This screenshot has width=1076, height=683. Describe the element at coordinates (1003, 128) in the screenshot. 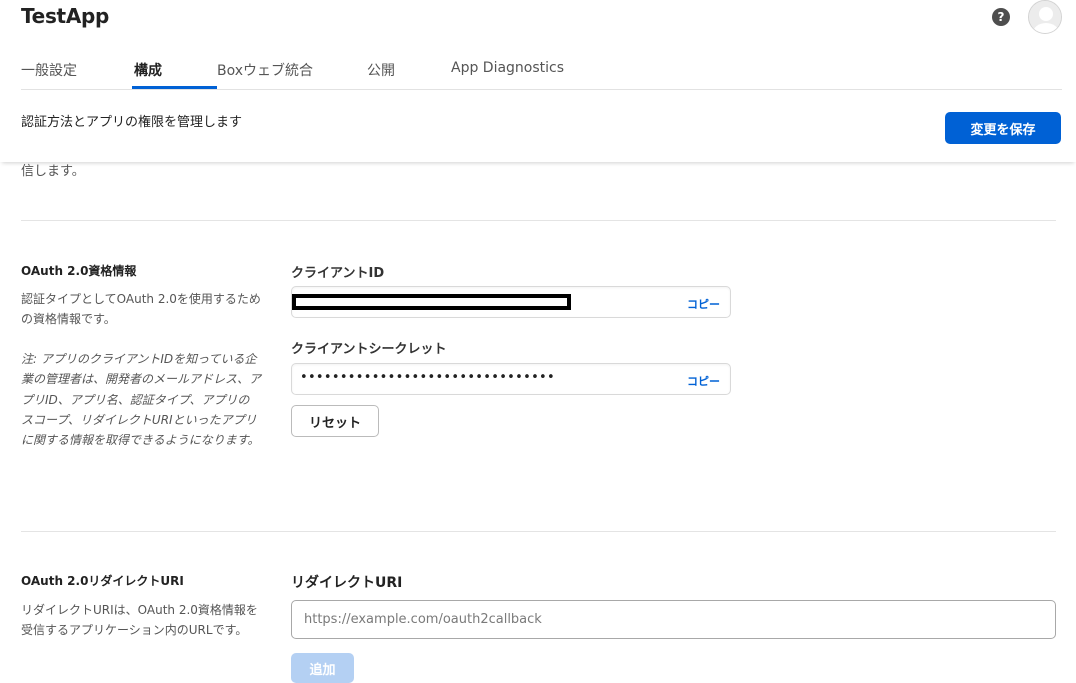

I see `save-changes-button: 変更を保存` at that location.